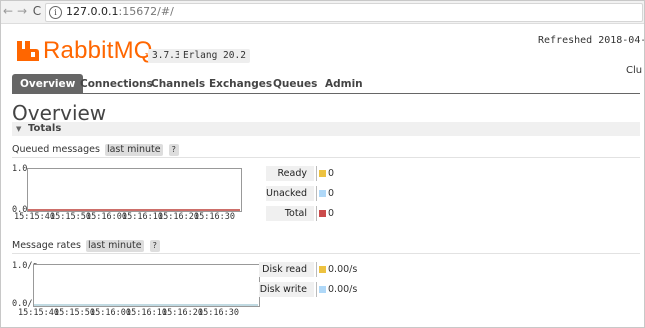 This screenshot has height=328, width=645. Describe the element at coordinates (329, 280) in the screenshot. I see `rates-legend: Disk read 0.00/s Disk write 0.00/s` at that location.